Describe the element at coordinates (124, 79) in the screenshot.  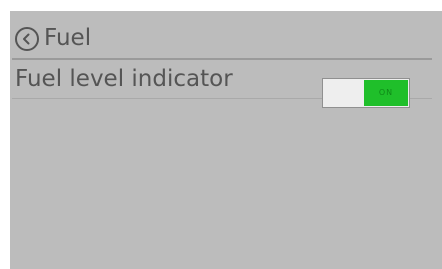
I see `setting-label: Fuel level indicator` at that location.